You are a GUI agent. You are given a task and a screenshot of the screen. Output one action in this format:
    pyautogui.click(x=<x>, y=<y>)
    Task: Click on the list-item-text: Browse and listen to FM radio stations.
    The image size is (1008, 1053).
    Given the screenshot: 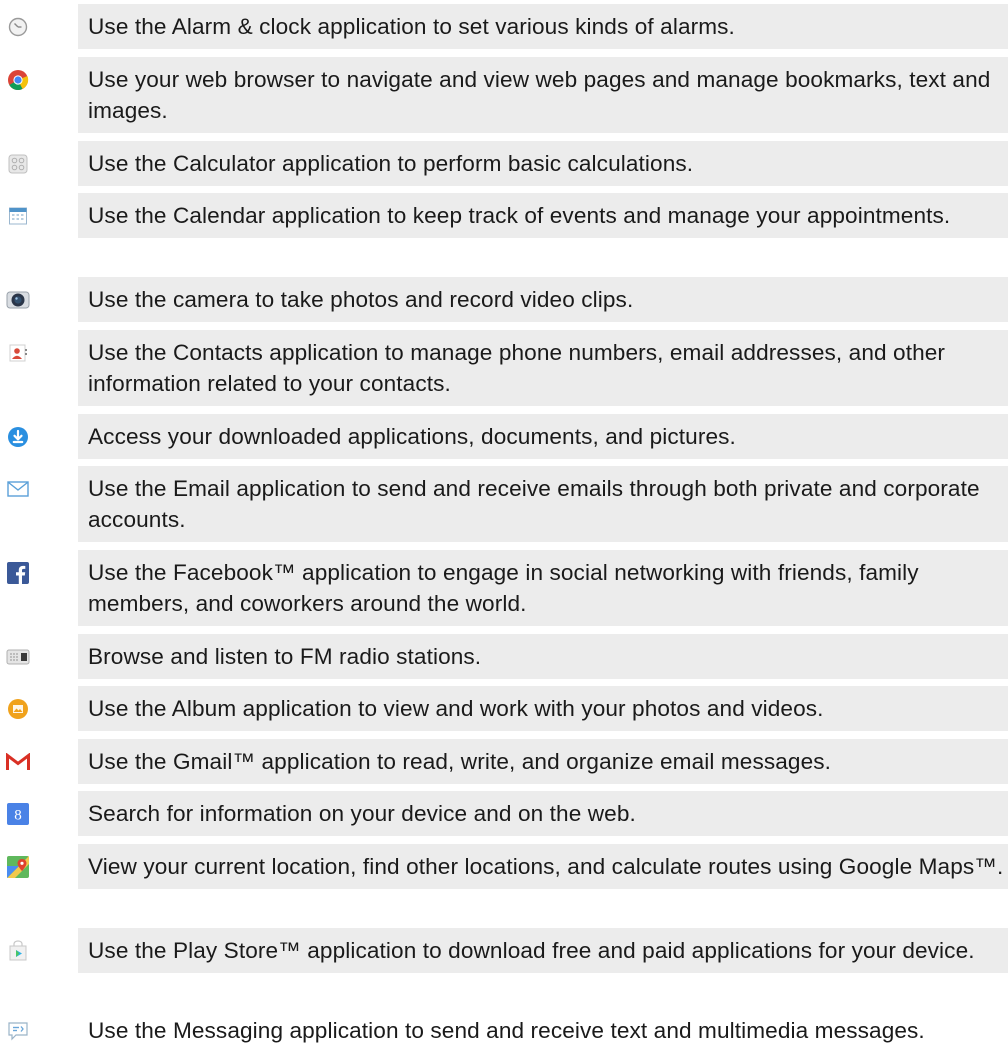 What is the action you would take?
    pyautogui.click(x=543, y=656)
    